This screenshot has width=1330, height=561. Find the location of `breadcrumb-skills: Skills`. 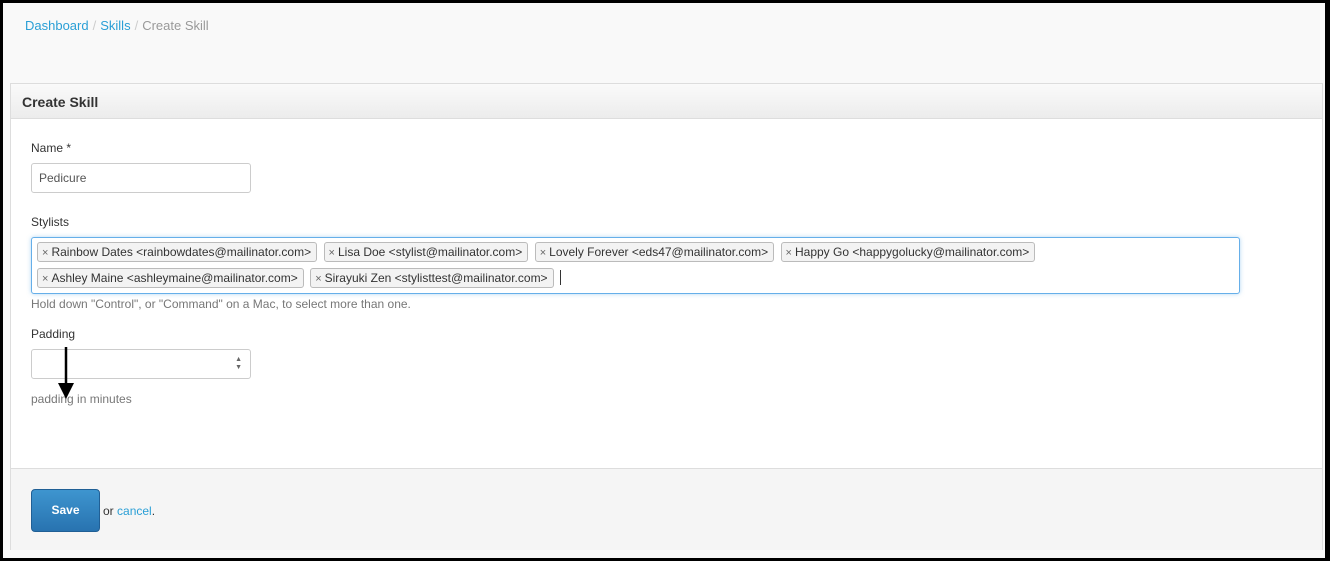

breadcrumb-skills: Skills is located at coordinates (115, 25).